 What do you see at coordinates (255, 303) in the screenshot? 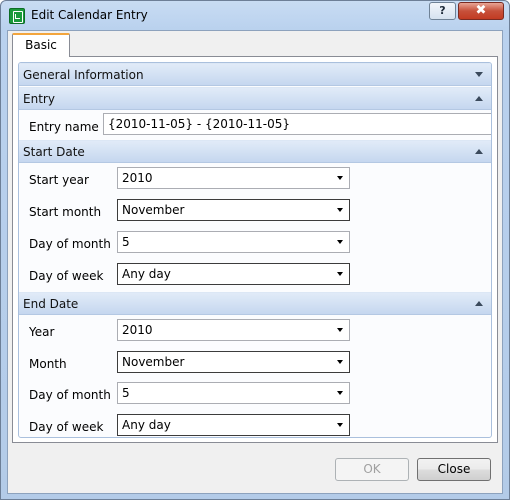
I see `section-end-date: End Date` at bounding box center [255, 303].